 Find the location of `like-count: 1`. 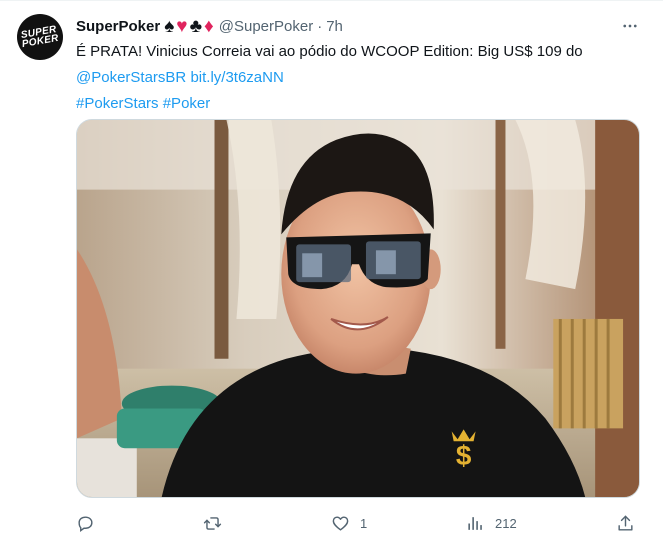

like-count: 1 is located at coordinates (364, 523).